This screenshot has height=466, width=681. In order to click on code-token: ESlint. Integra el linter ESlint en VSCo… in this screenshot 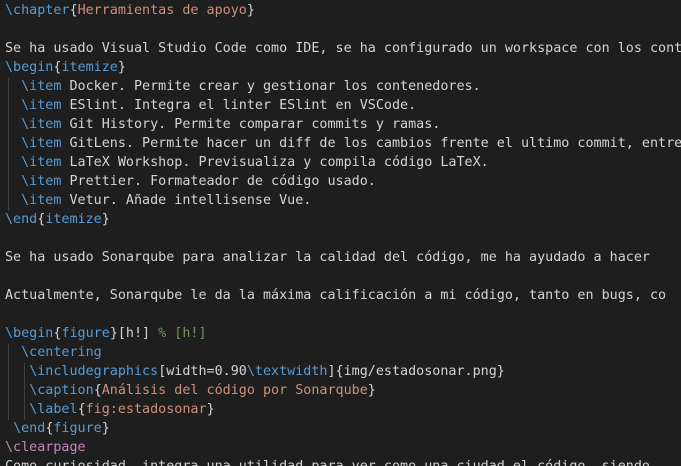, I will do `click(239, 105)`.